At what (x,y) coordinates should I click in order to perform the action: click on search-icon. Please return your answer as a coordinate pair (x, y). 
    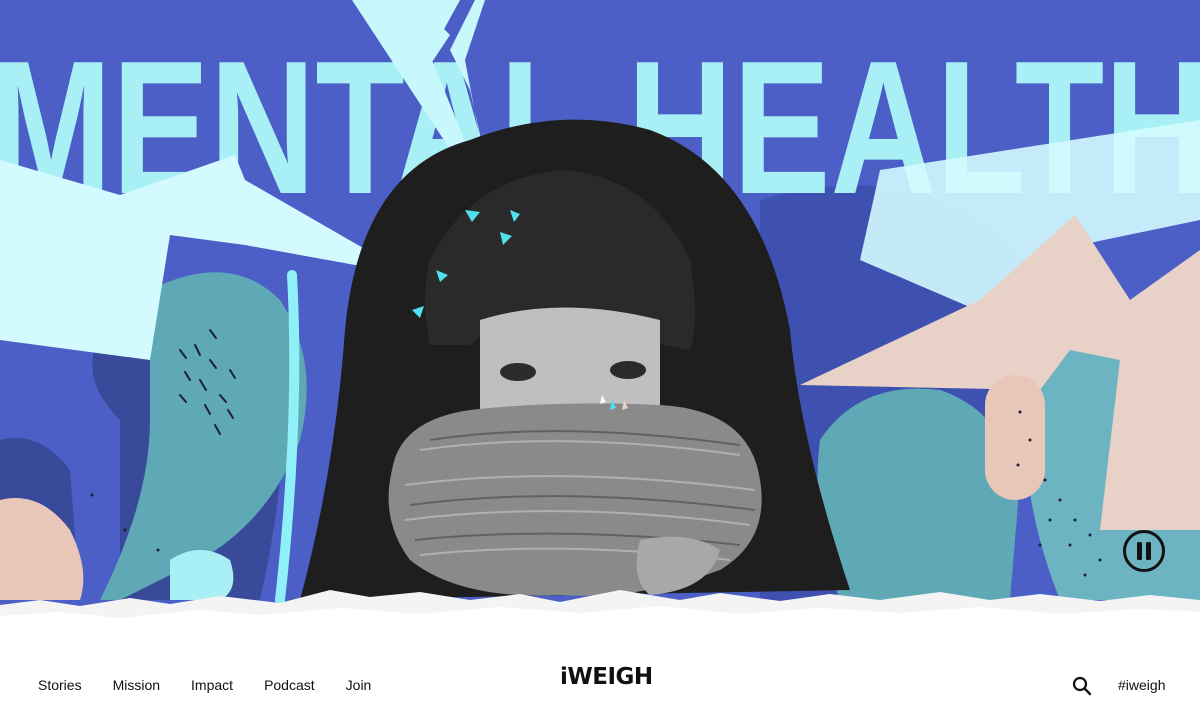
    Looking at the image, I should click on (1082, 686).